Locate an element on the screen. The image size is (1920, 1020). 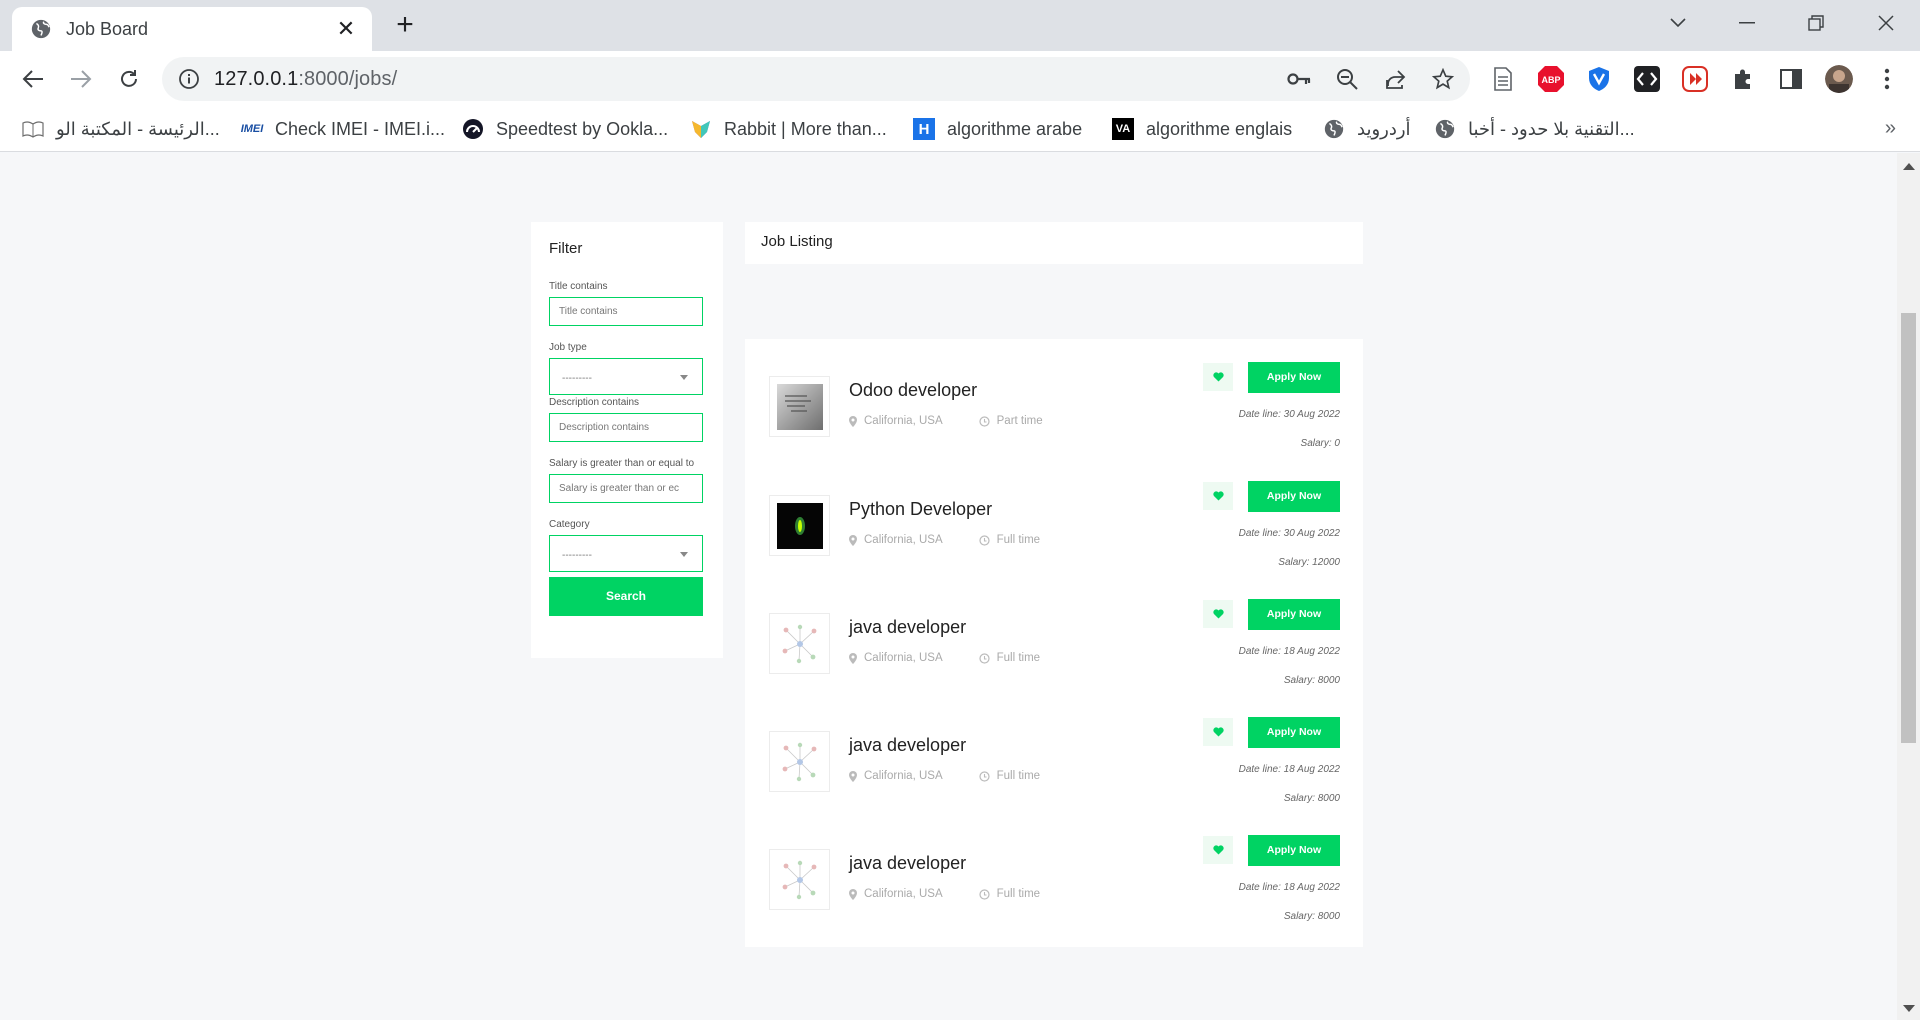
va-icon: VA is located at coordinates (1123, 129).